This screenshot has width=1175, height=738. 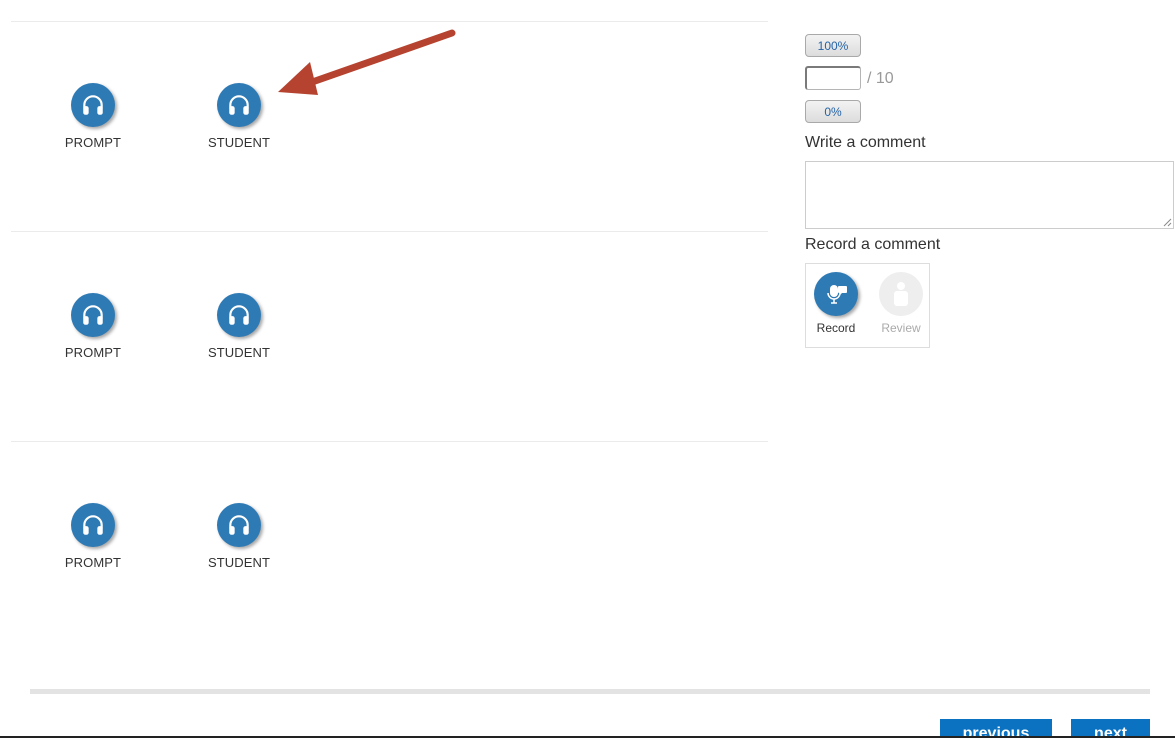 I want to click on full-score-button: 100%, so click(x=833, y=45).